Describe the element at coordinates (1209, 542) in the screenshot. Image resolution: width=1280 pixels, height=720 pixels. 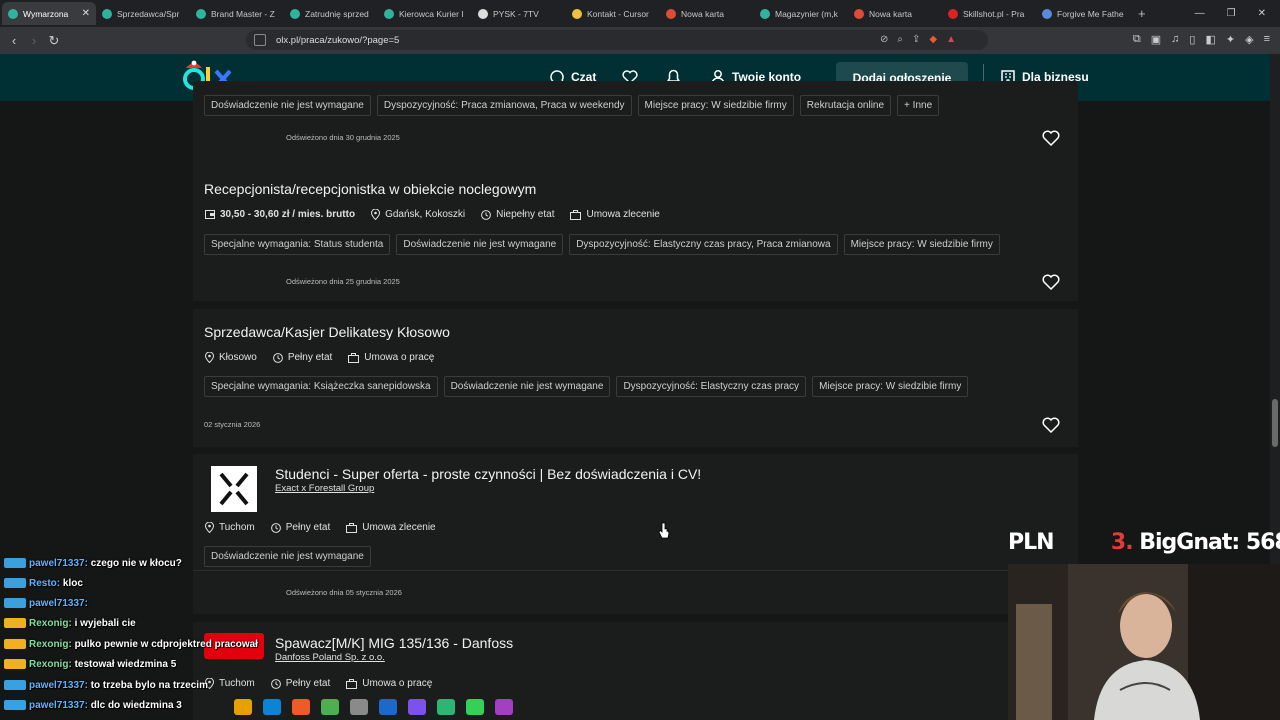
I see `ticker-text: BigGnat: 568.42` at that location.